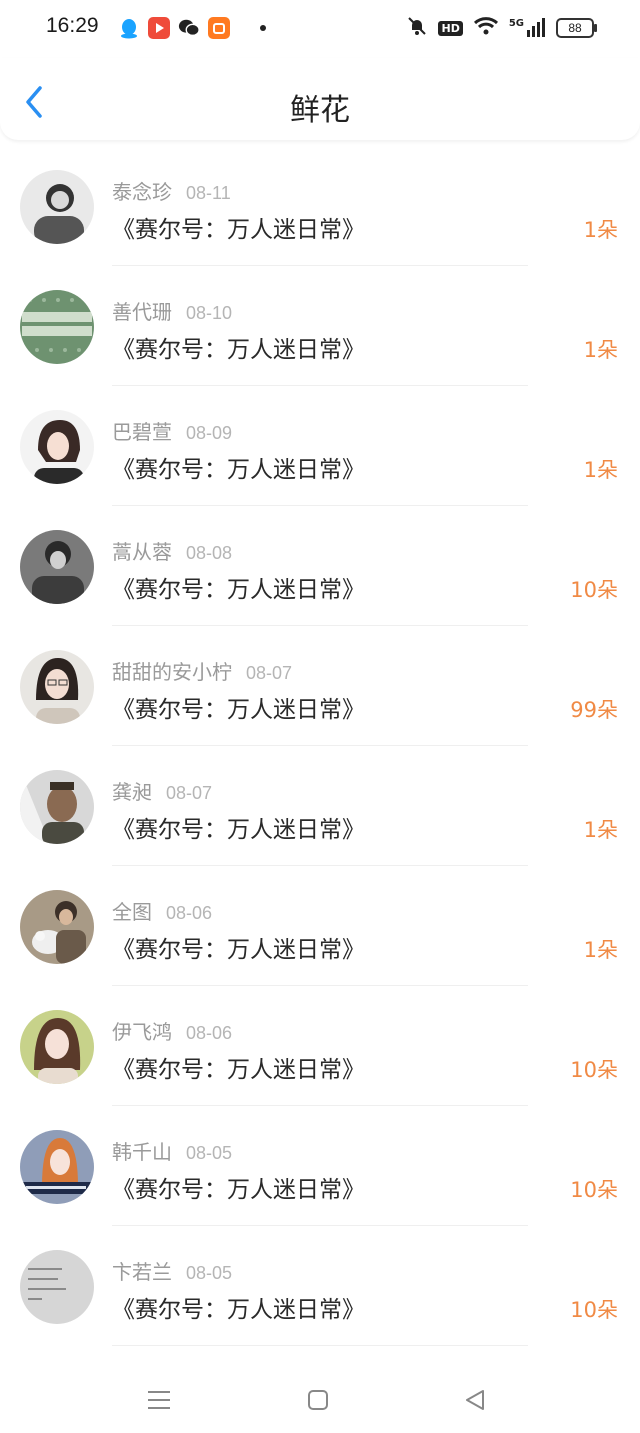  Describe the element at coordinates (486, 28) in the screenshot. I see `wifi-icon` at that location.